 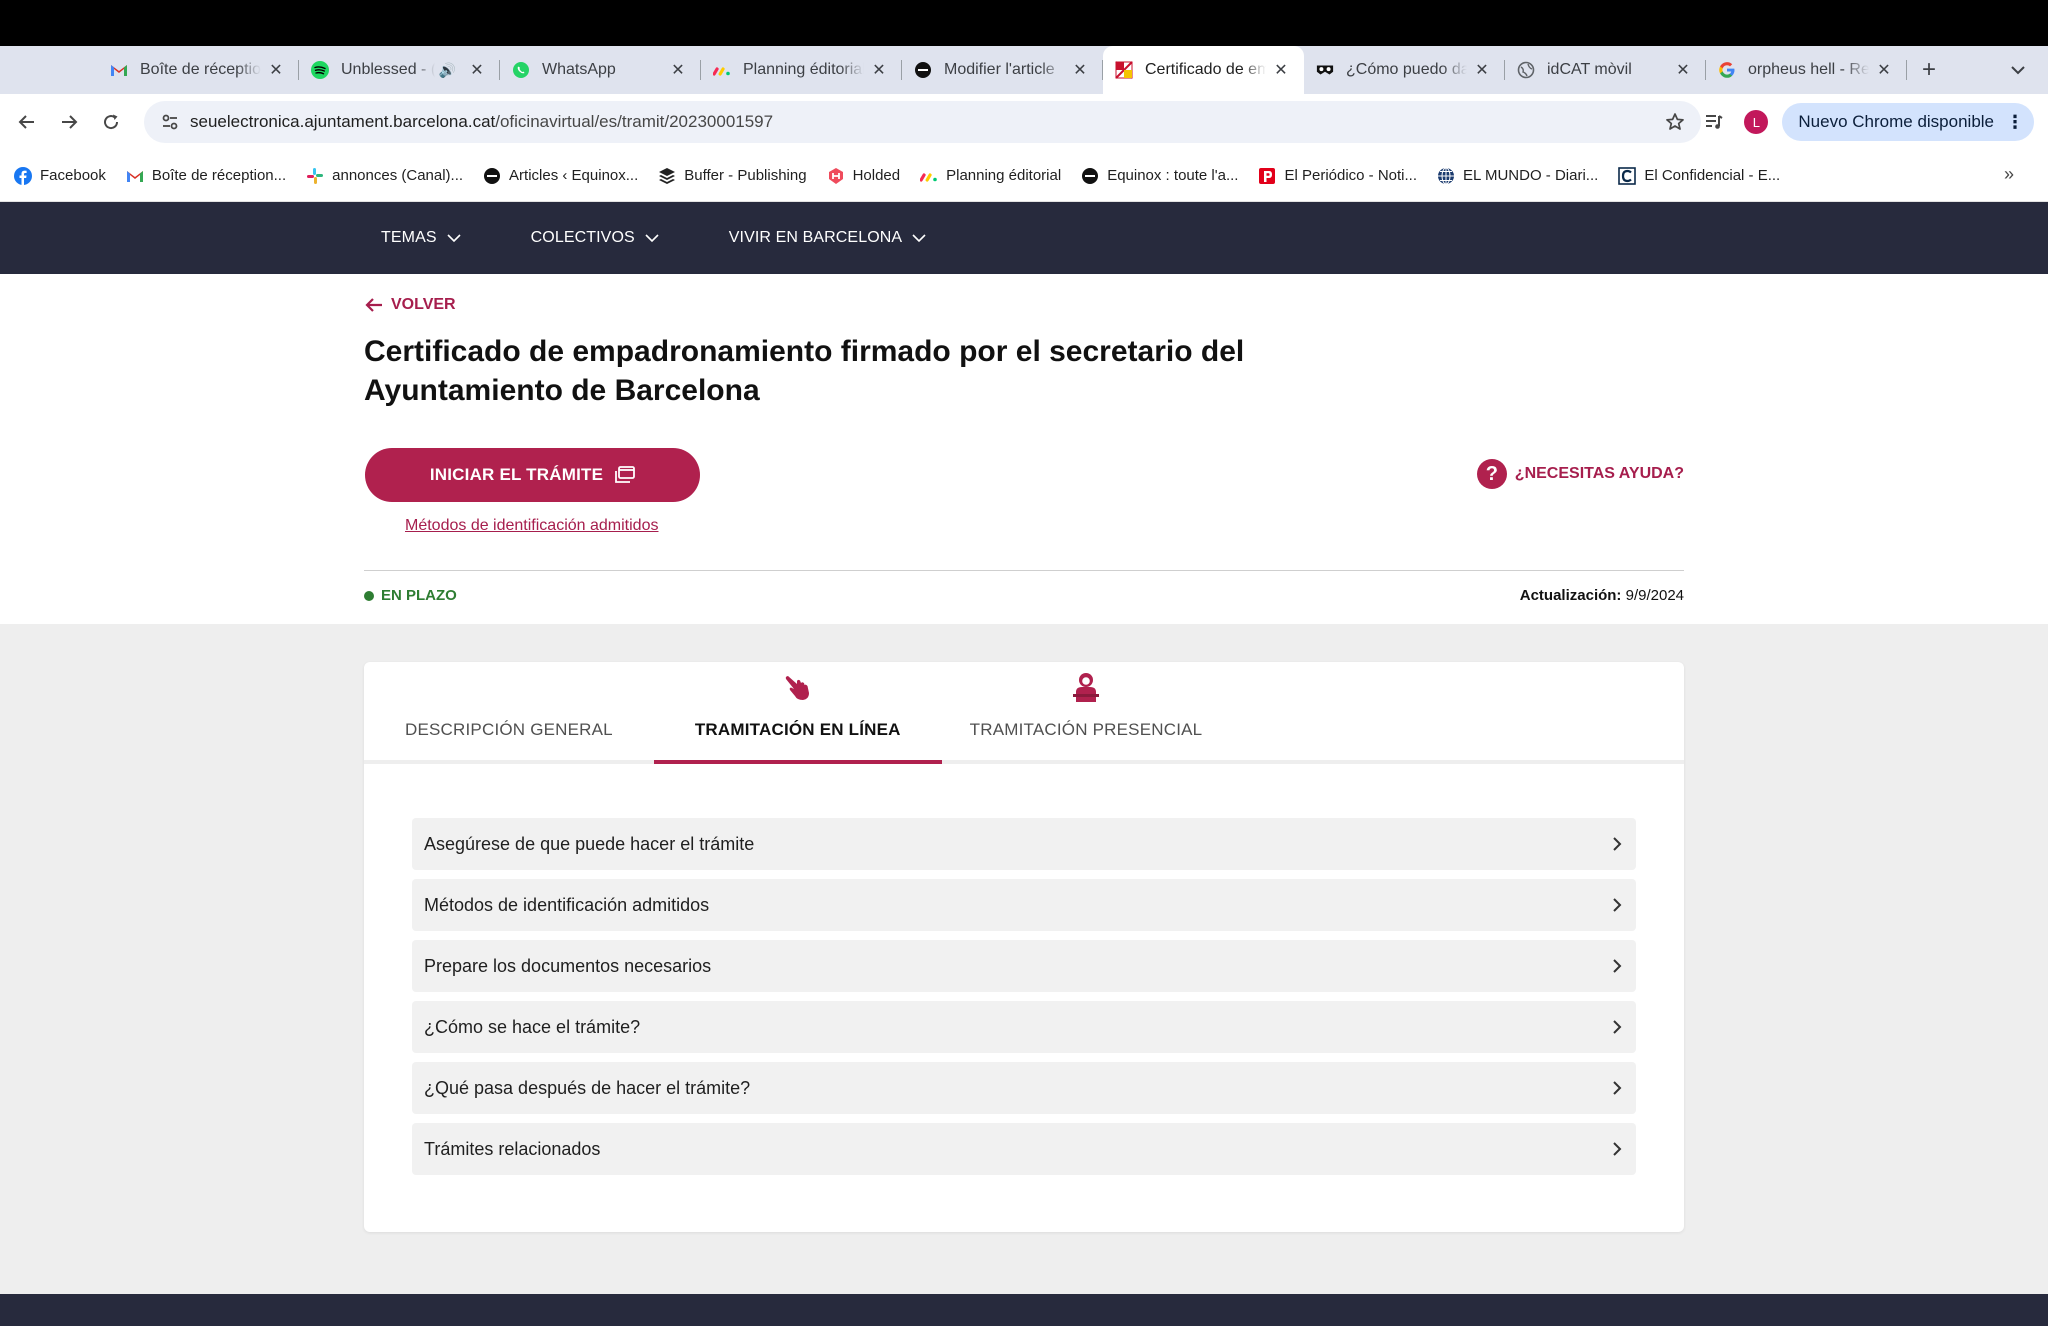 I want to click on browser-tab-idcat: idCAT mòvil ✕, so click(x=1605, y=70).